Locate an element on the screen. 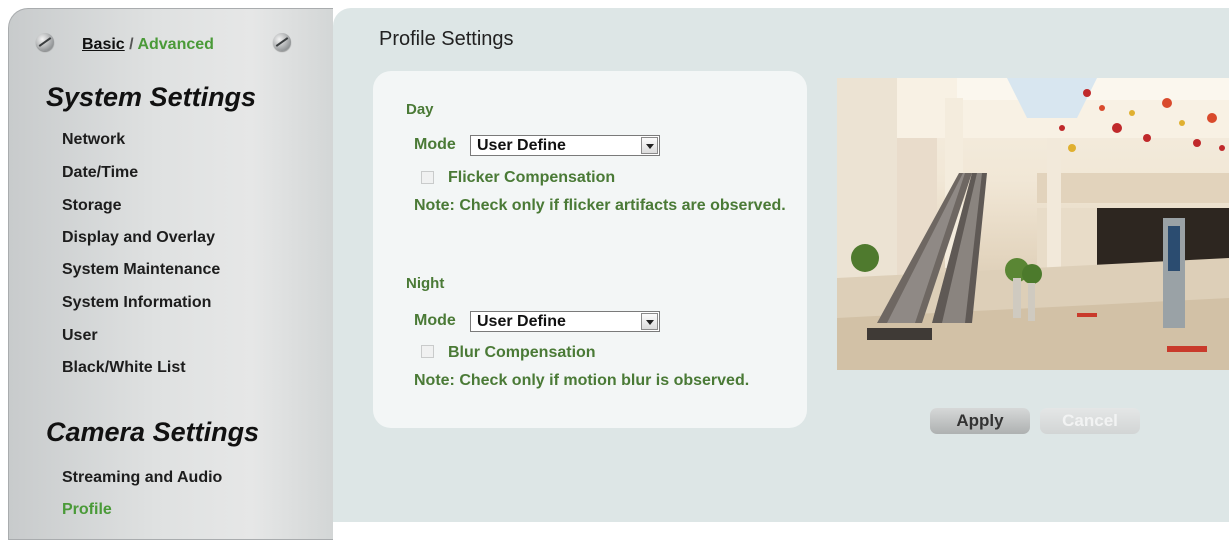  sidebar-item-system-maintenance: System Maintenance is located at coordinates (141, 270).